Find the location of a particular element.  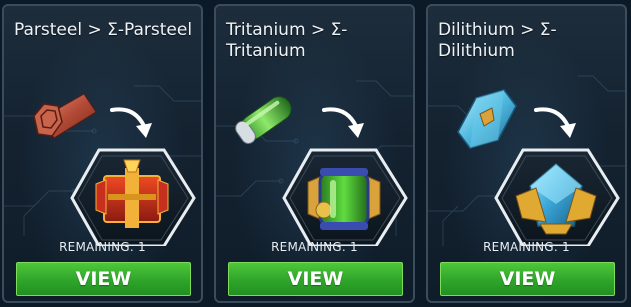

card-title: Dilithium > Σ-Dilithium is located at coordinates (497, 40).